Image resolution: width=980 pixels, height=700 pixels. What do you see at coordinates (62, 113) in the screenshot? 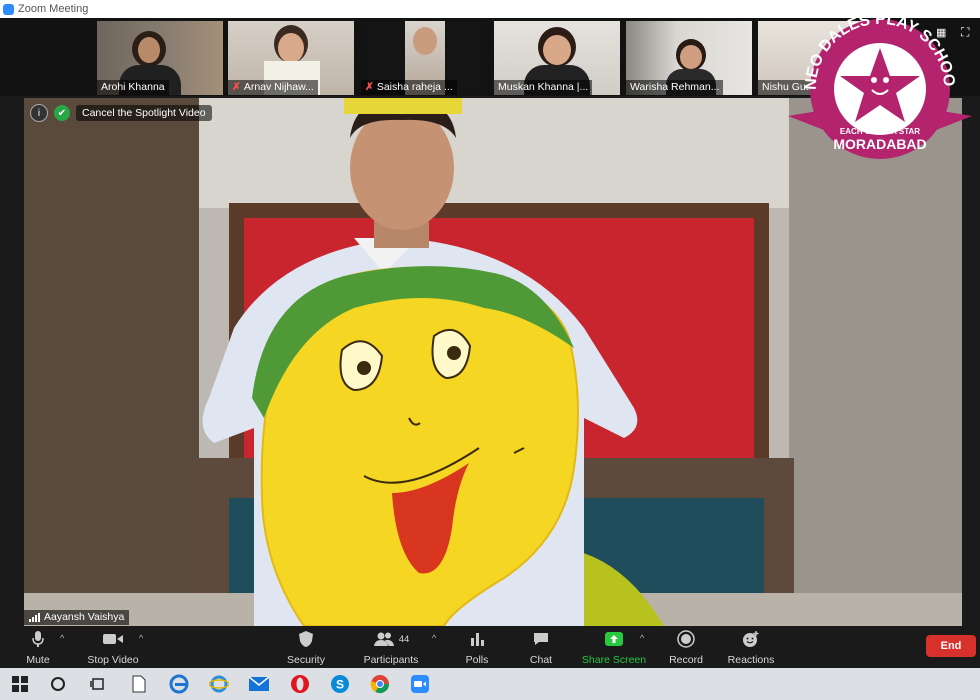
I see `shield-icon: ✔` at bounding box center [62, 113].